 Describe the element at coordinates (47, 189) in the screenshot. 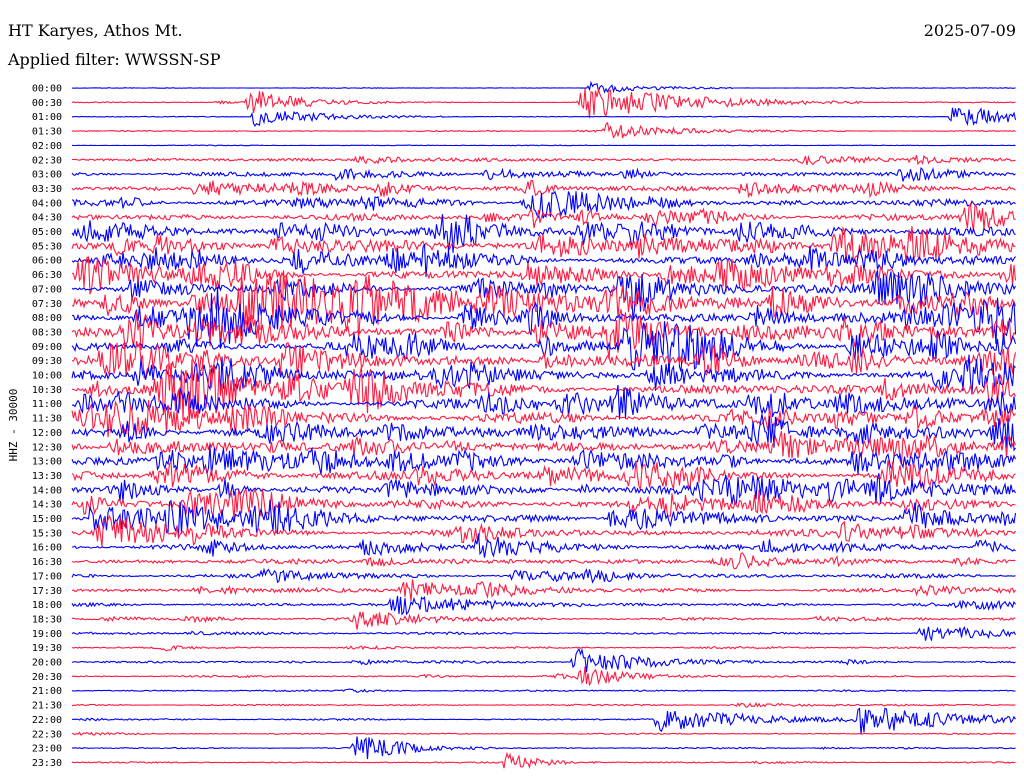

I see `time-label: 03:30` at that location.